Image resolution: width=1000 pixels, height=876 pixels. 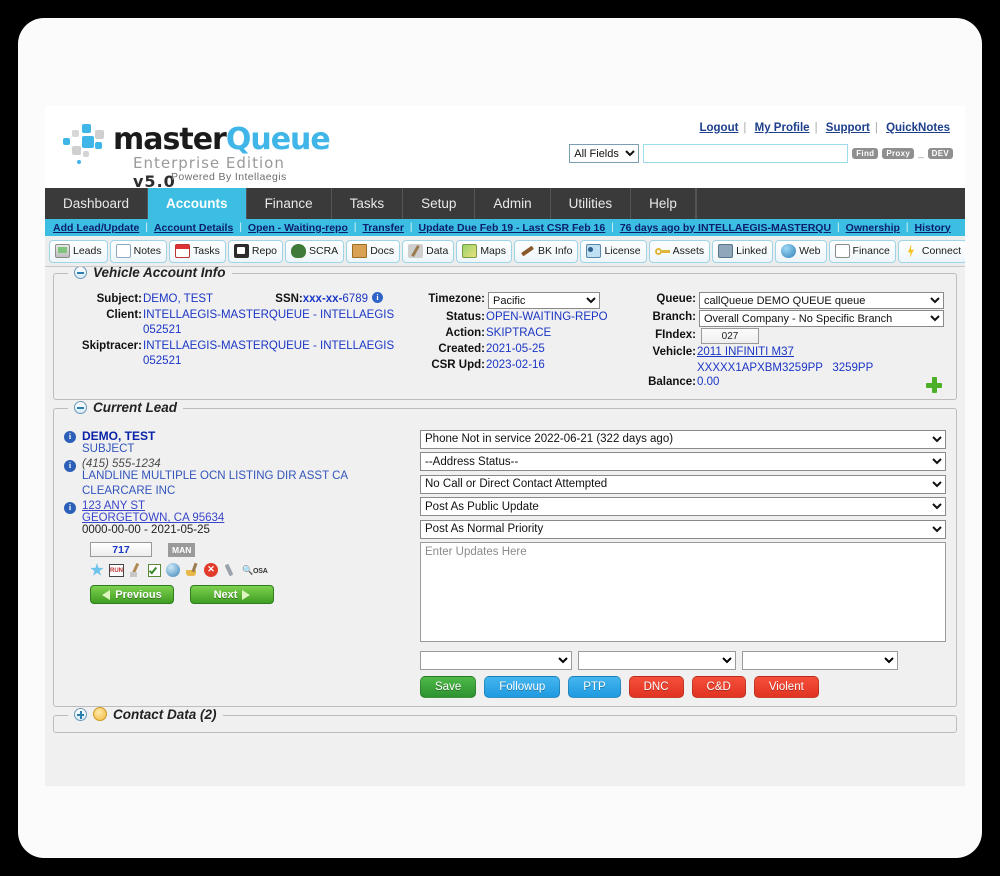 I want to click on vehicle-link: 2011 INFINITI M37, so click(x=745, y=352).